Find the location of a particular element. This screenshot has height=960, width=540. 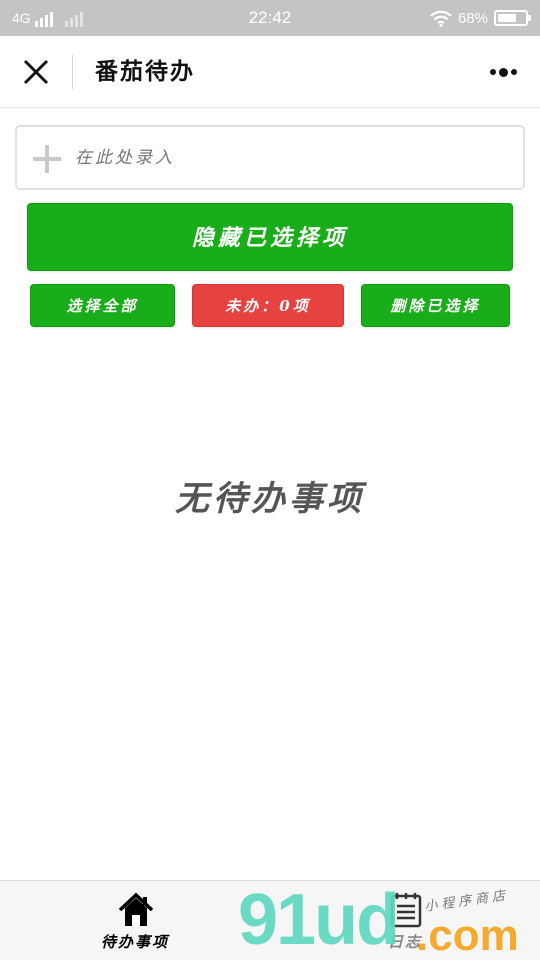

plus-icon is located at coordinates (47, 159).